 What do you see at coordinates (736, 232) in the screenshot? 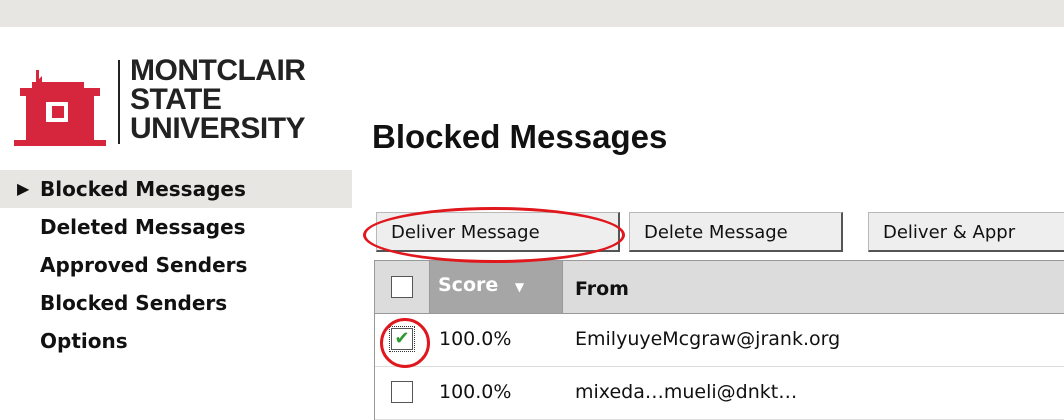
I see `delete-message-button: Delete Message` at bounding box center [736, 232].